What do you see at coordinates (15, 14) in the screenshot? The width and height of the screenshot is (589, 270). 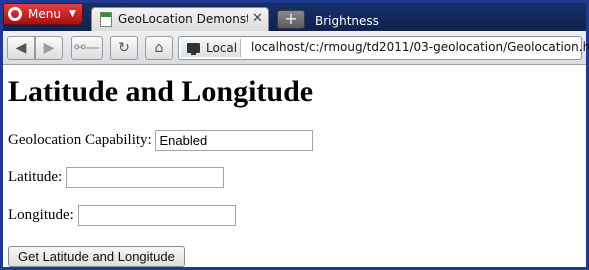 I see `opera-logo-icon` at bounding box center [15, 14].